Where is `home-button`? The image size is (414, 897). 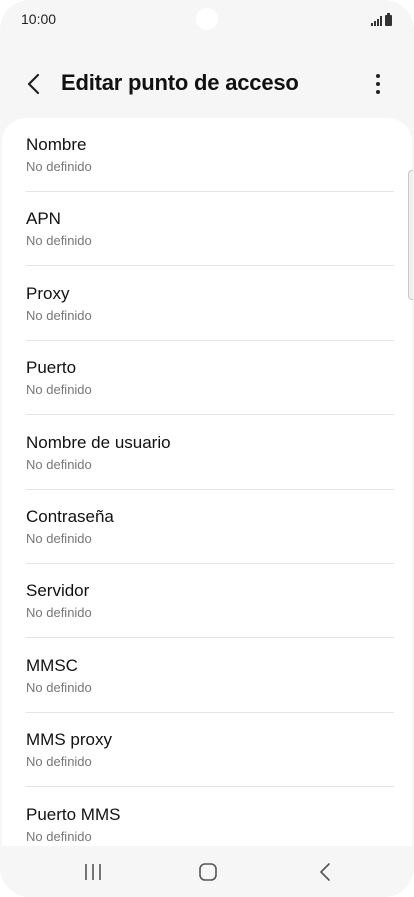 home-button is located at coordinates (208, 872).